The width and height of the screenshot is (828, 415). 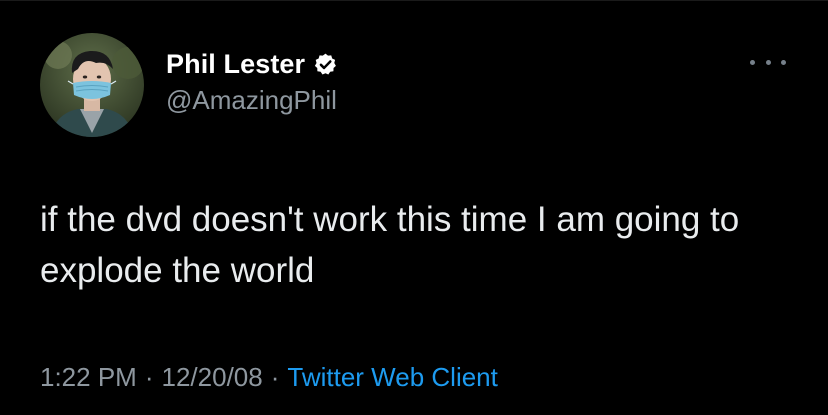 What do you see at coordinates (212, 377) in the screenshot?
I see `tweet-date: 12/20/08` at bounding box center [212, 377].